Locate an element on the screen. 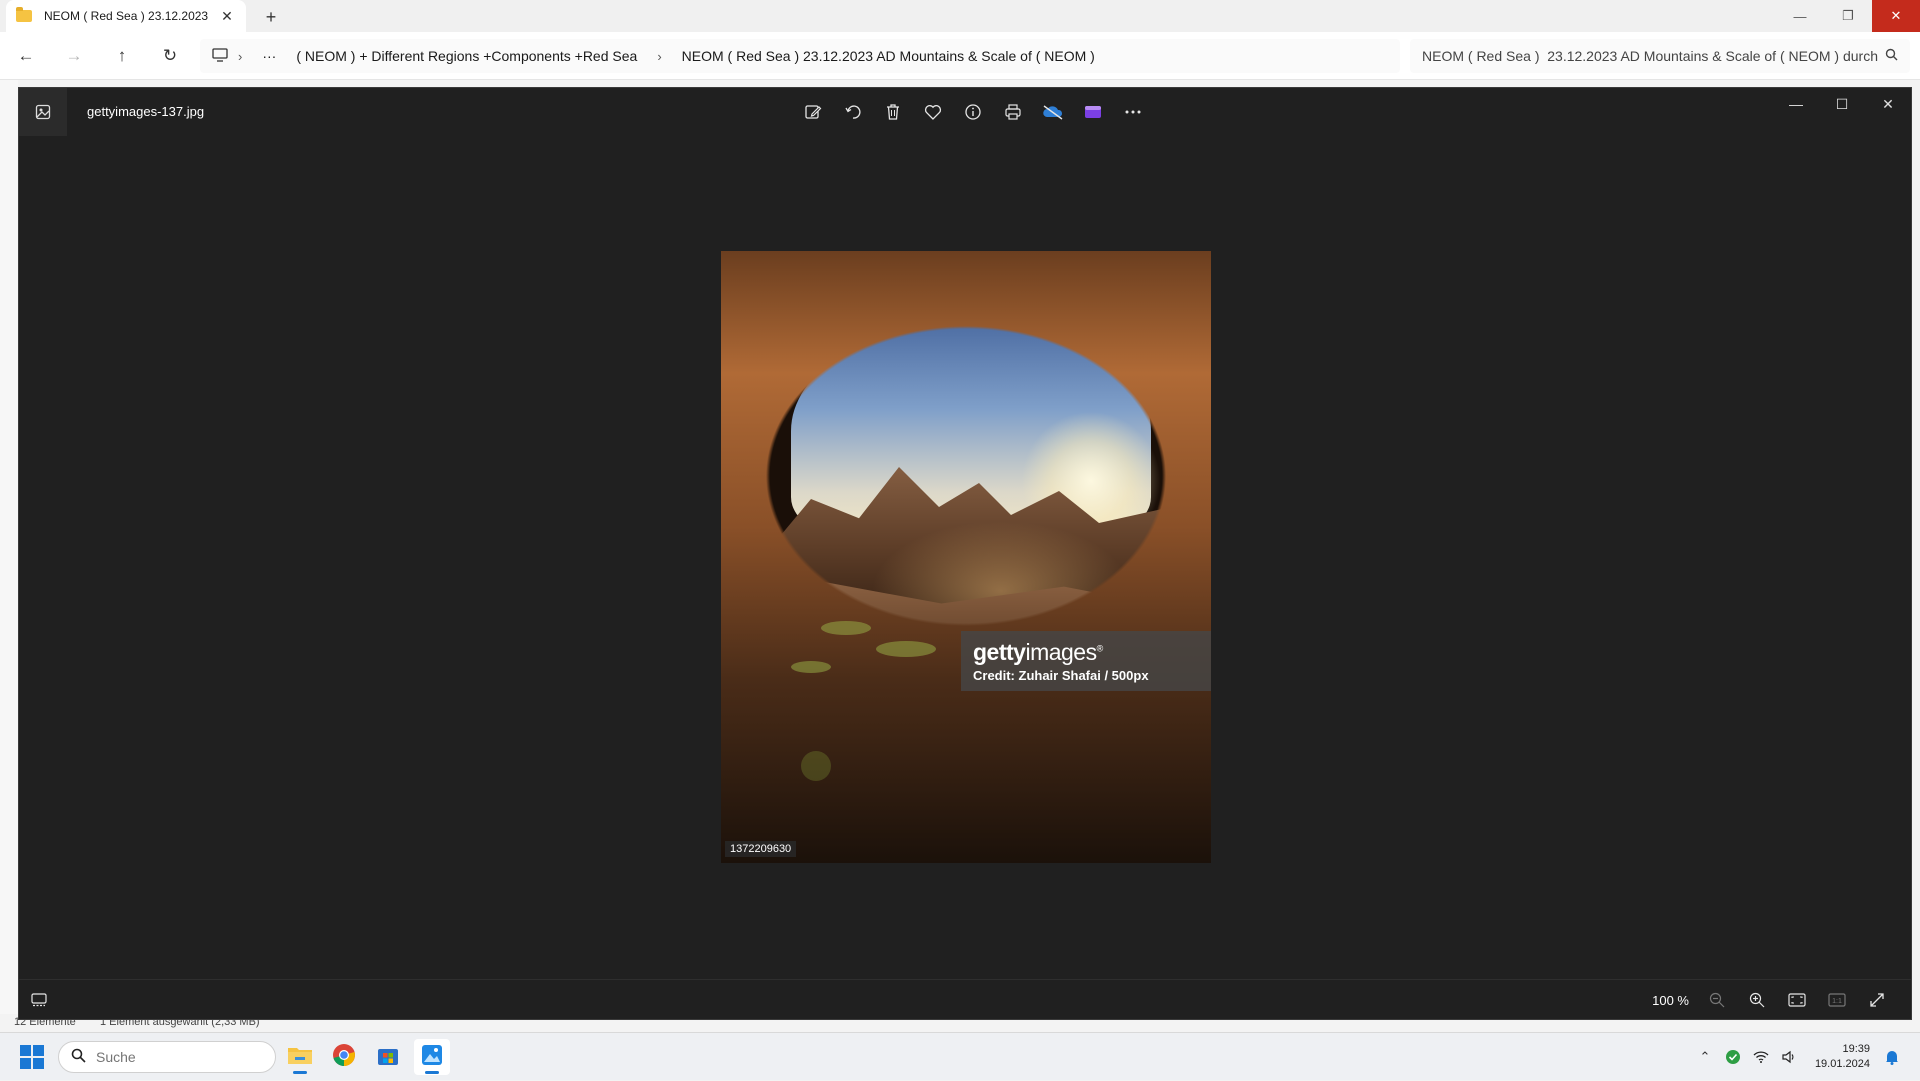  breadcrumb-more: ··· is located at coordinates (269, 56).